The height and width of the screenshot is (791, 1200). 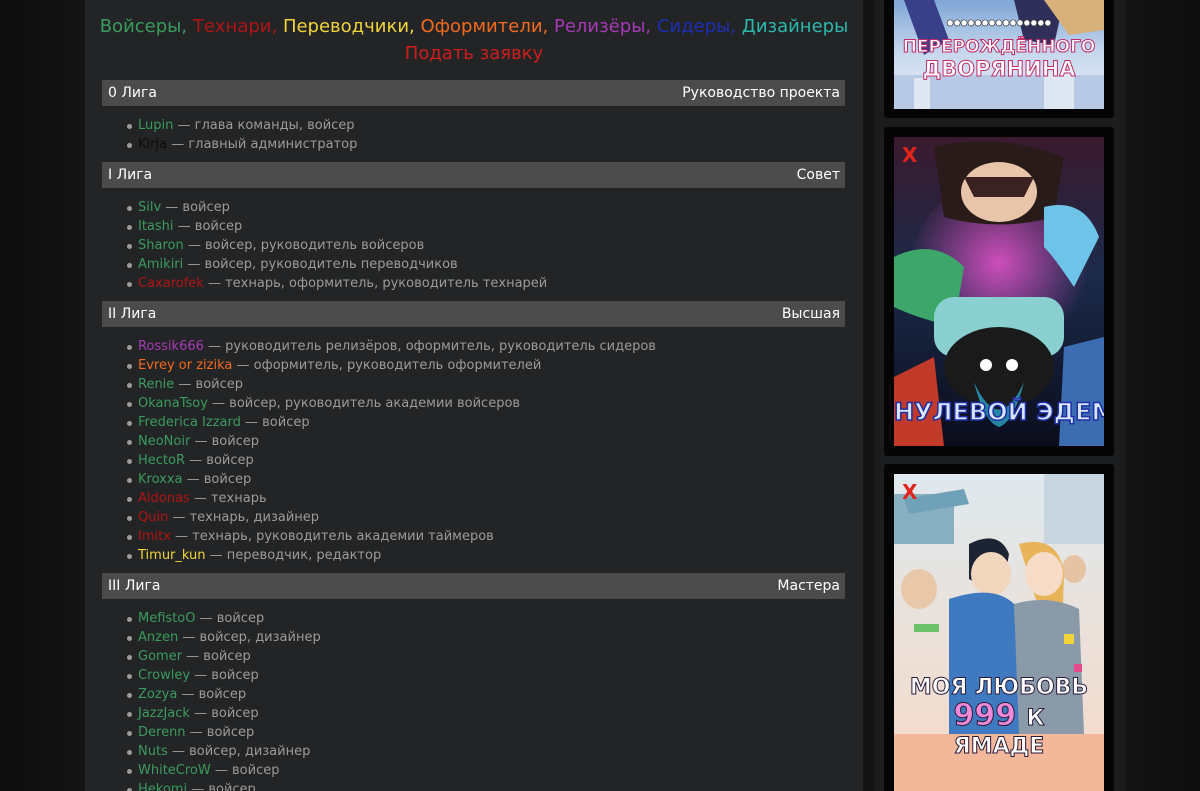 What do you see at coordinates (160, 479) in the screenshot?
I see `member-nick-link: Kroxxa` at bounding box center [160, 479].